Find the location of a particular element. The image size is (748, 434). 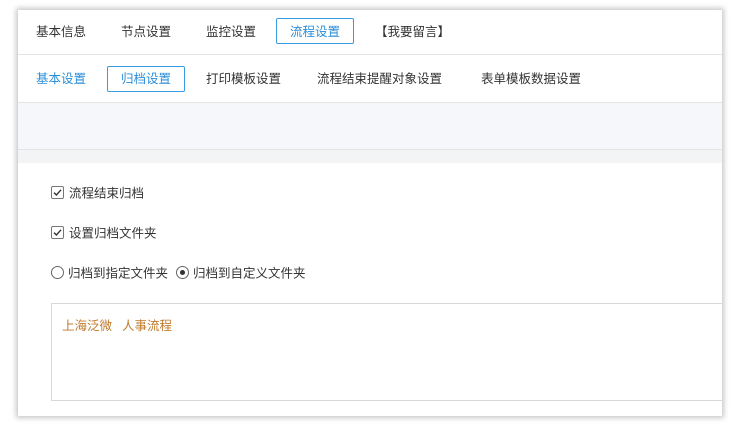

folder-path-segment: 人事流程 is located at coordinates (147, 324).